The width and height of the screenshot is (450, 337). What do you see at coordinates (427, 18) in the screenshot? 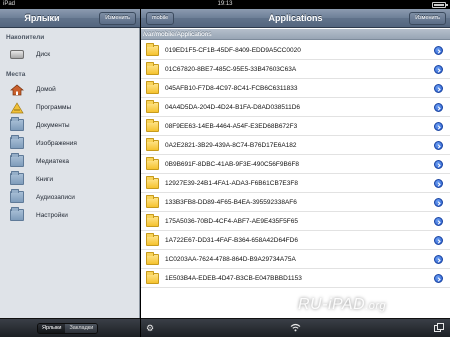
I see `edit-button: Изменить` at bounding box center [427, 18].